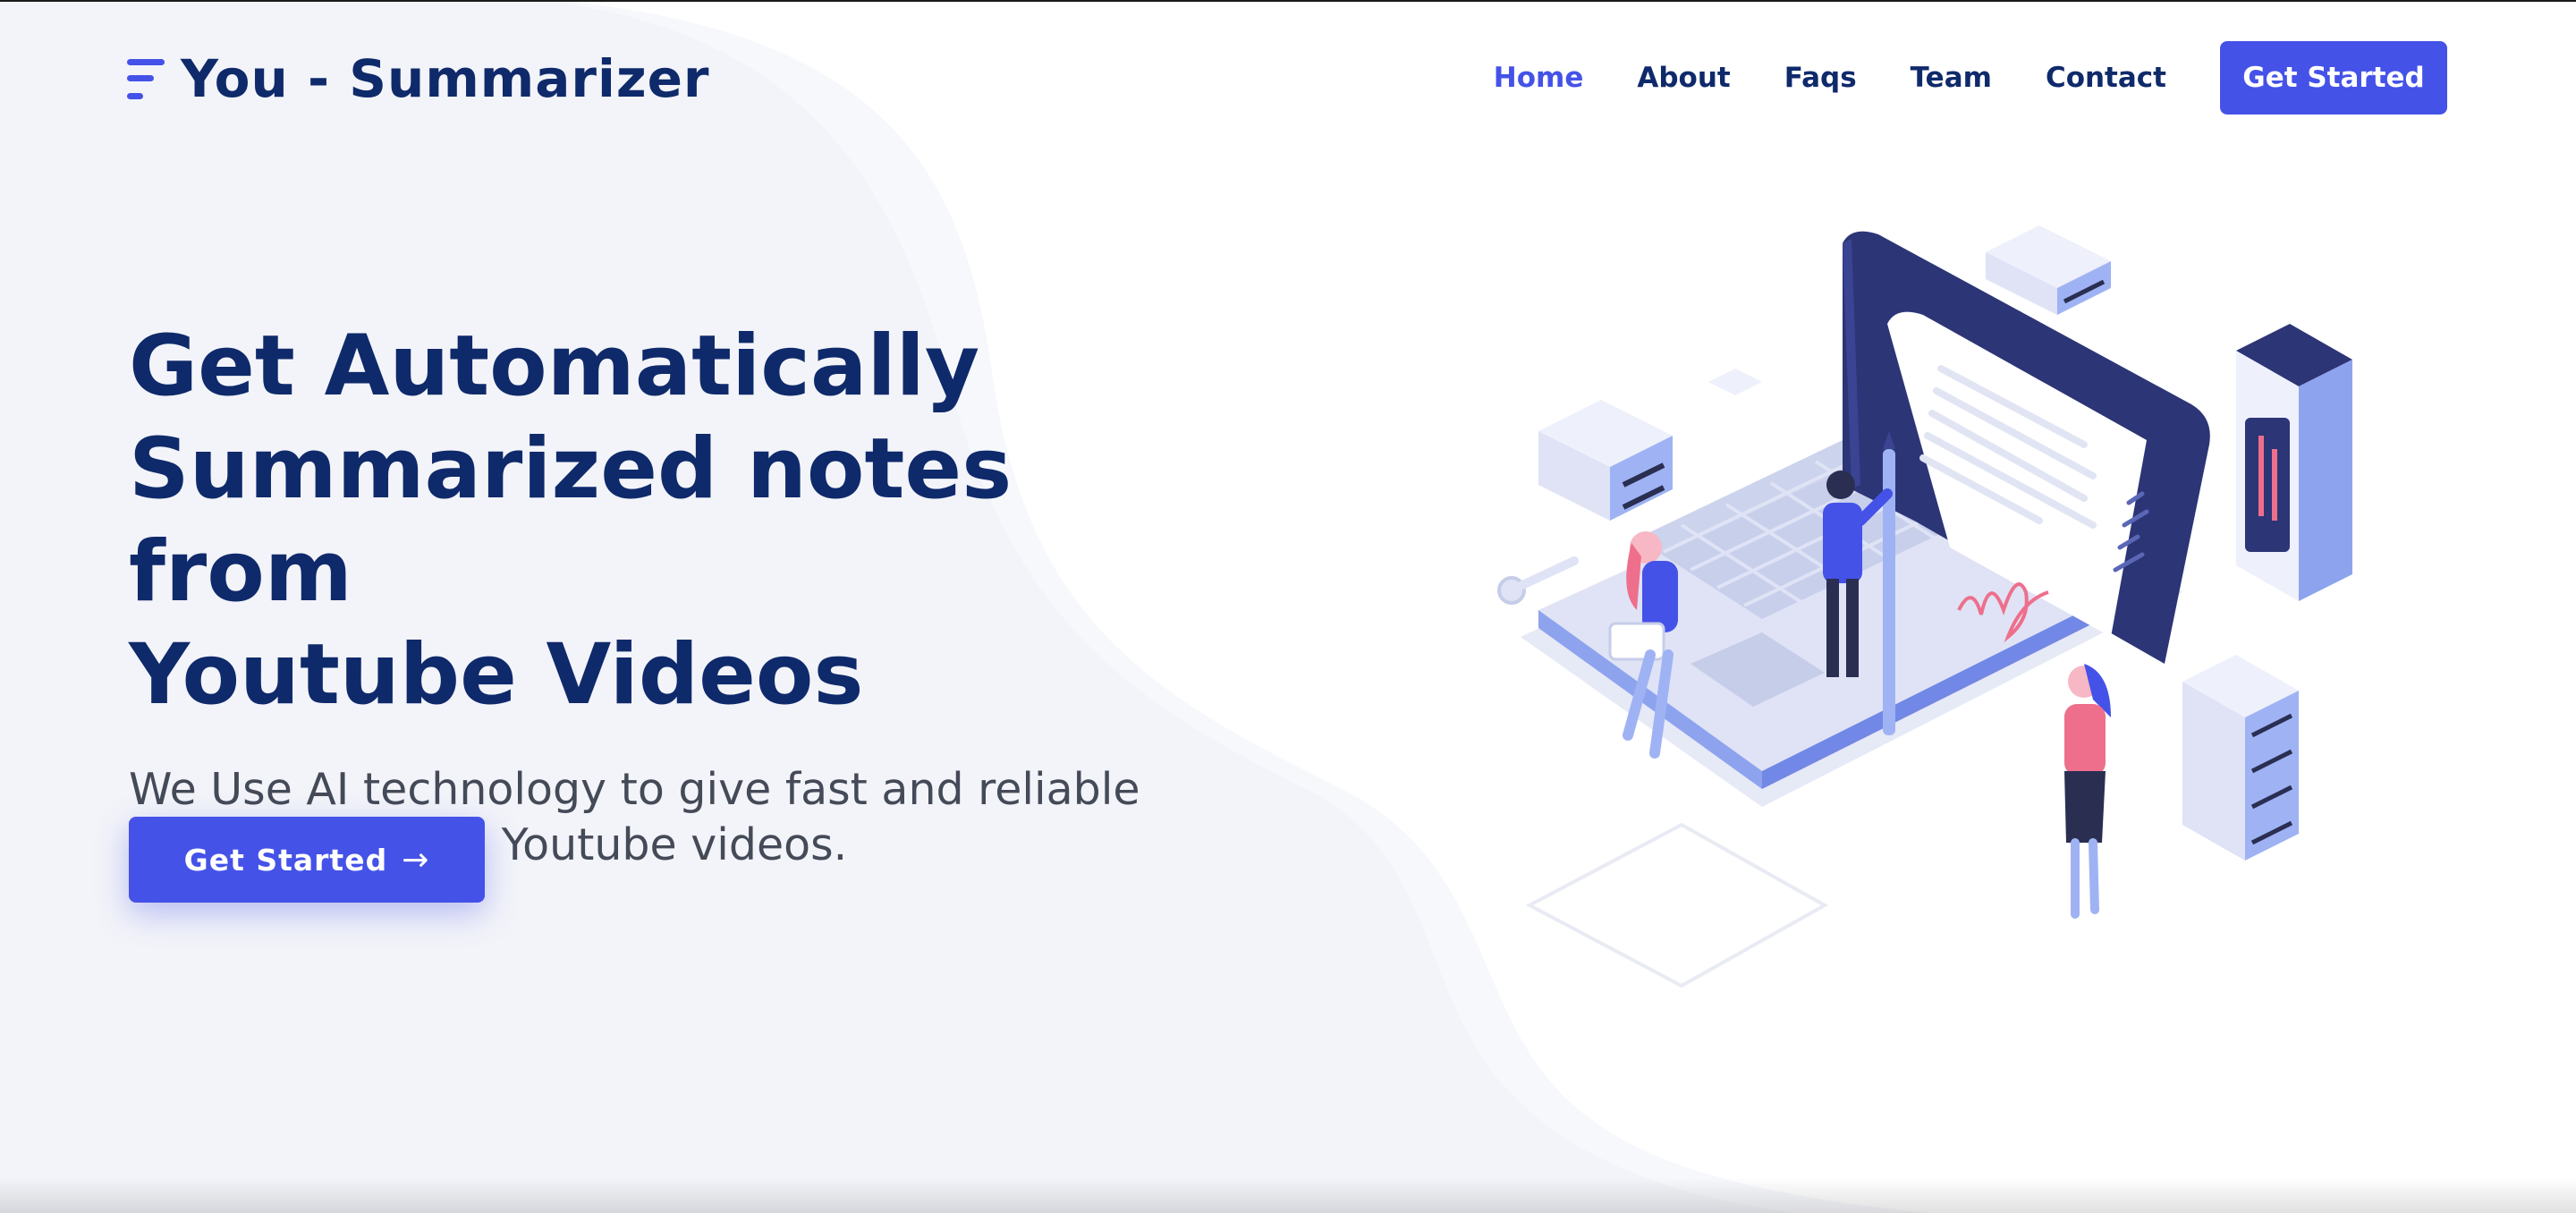 The image size is (2576, 1213). I want to click on server-stack-left, so click(1605, 460).